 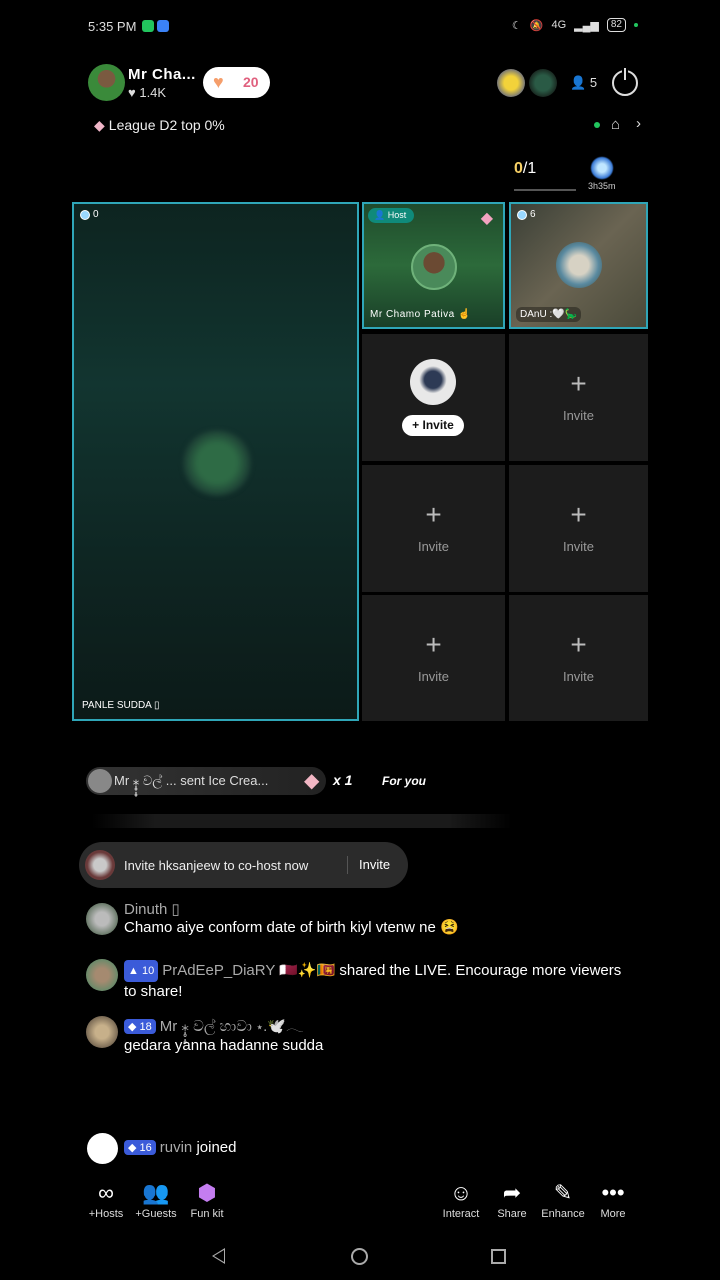 I want to click on viewer-count-number: 5, so click(x=593, y=82).